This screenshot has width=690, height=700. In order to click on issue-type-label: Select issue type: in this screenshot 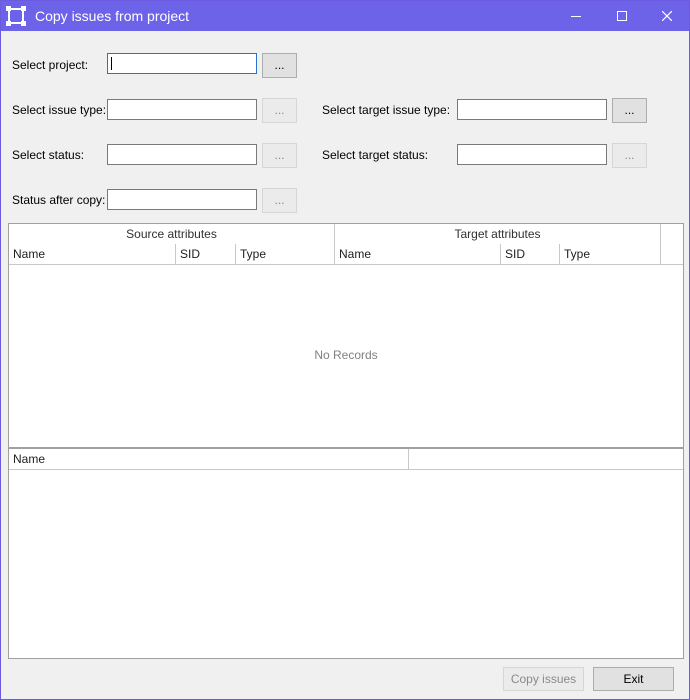, I will do `click(59, 110)`.